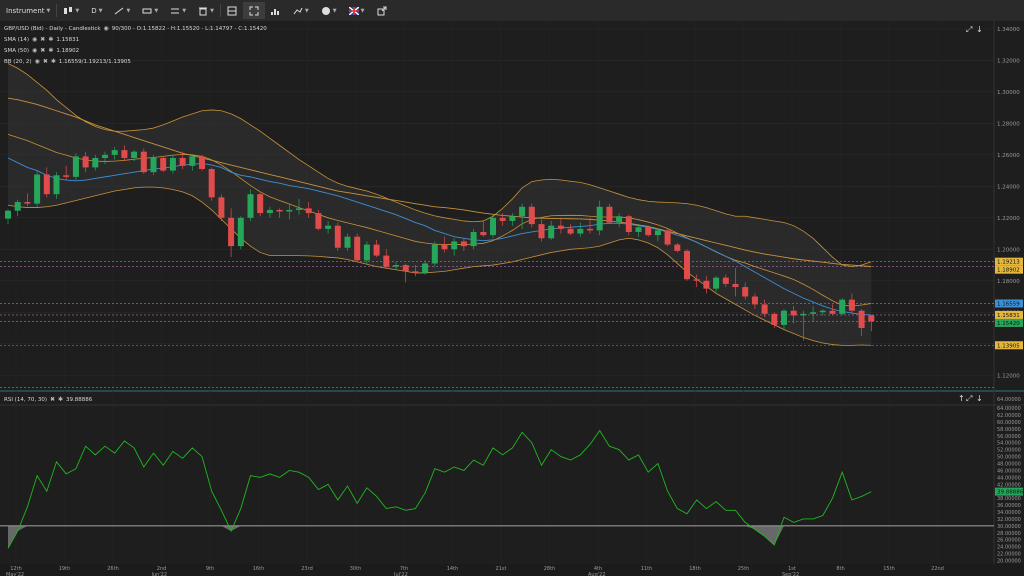 The height and width of the screenshot is (576, 1024). Describe the element at coordinates (1009, 555) in the screenshot. I see `rsi-tick-label: 22.00000` at that location.